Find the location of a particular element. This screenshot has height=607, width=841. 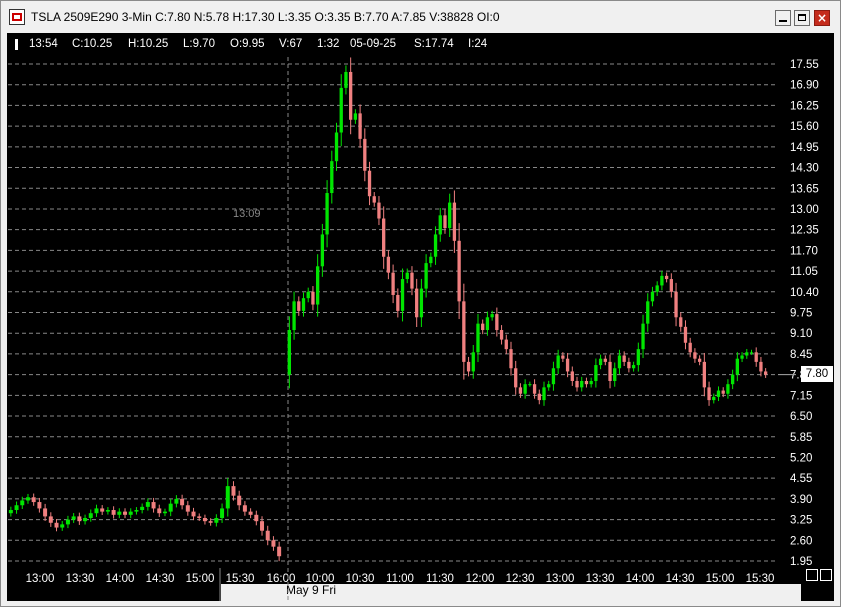

y-tick-label: 5.85 is located at coordinates (801, 438).